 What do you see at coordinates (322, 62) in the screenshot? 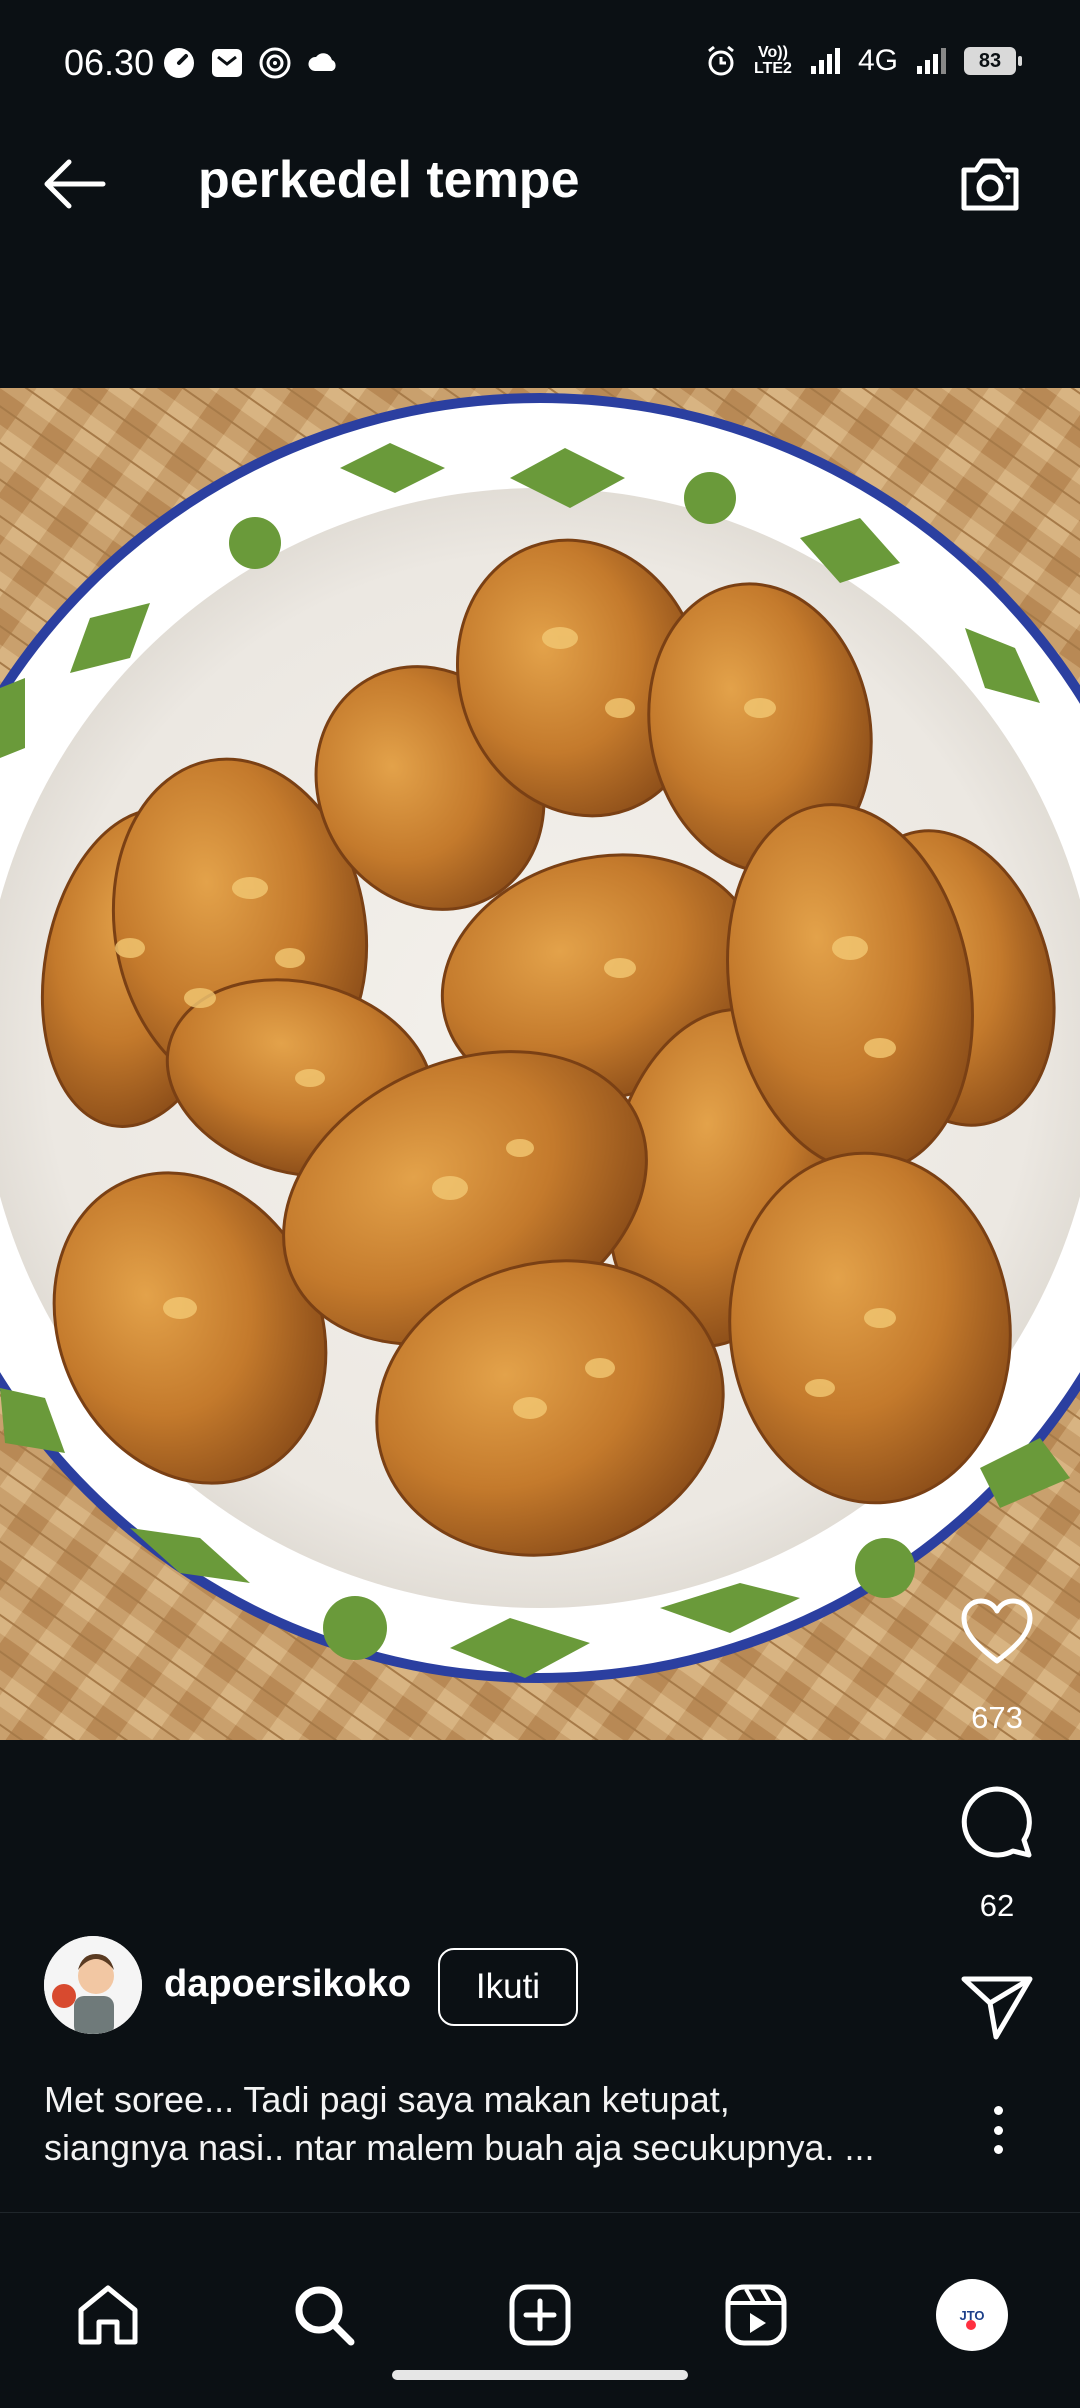
I see `cloud-icon` at bounding box center [322, 62].